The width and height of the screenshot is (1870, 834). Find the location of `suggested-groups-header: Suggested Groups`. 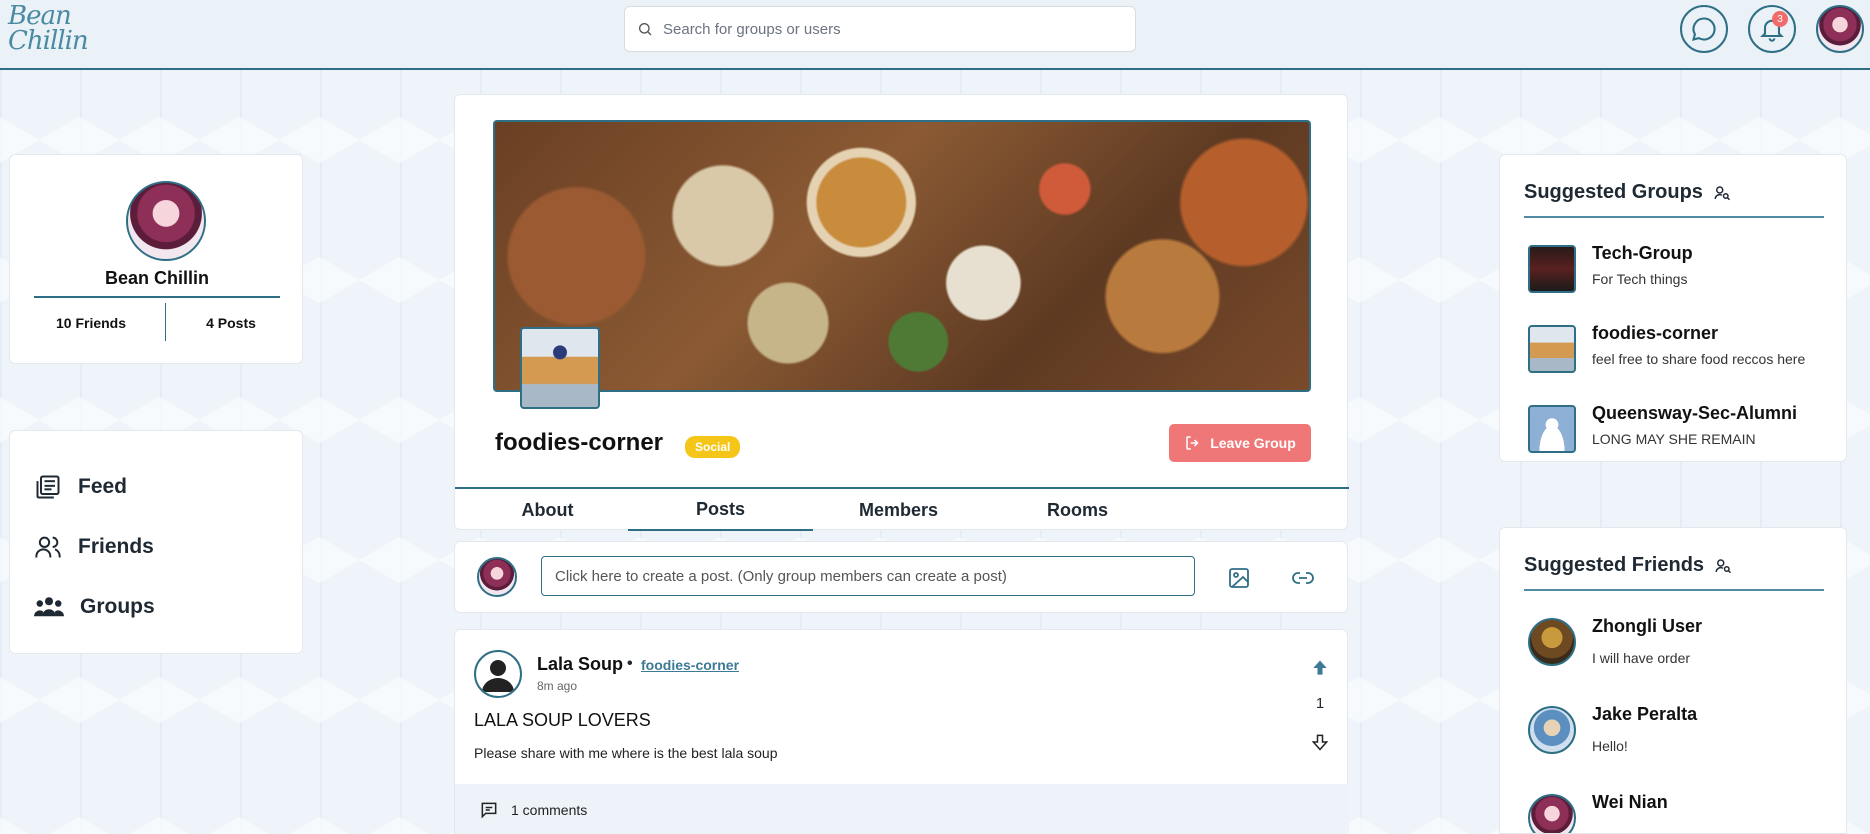

suggested-groups-header: Suggested Groups is located at coordinates (1674, 199).